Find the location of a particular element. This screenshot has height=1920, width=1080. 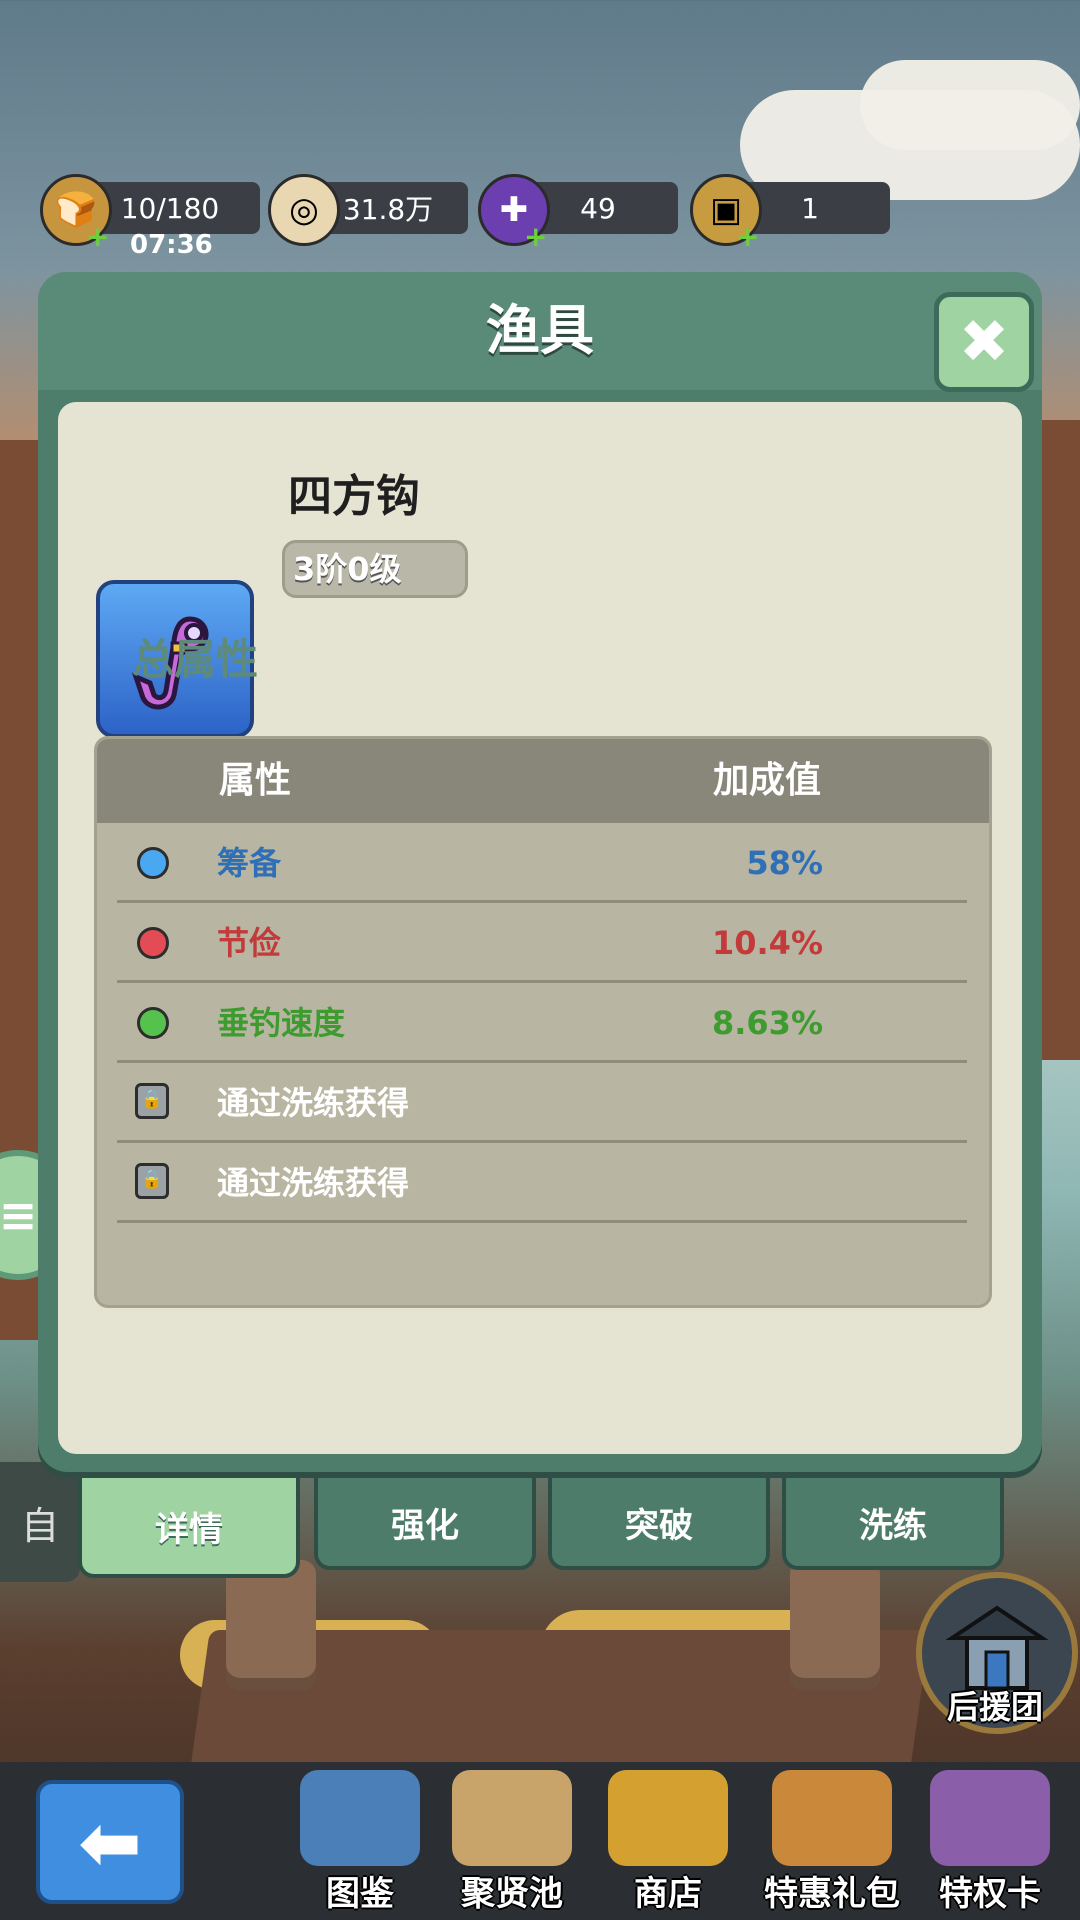

resource-gem: 49 ✚ + is located at coordinates (578, 212).